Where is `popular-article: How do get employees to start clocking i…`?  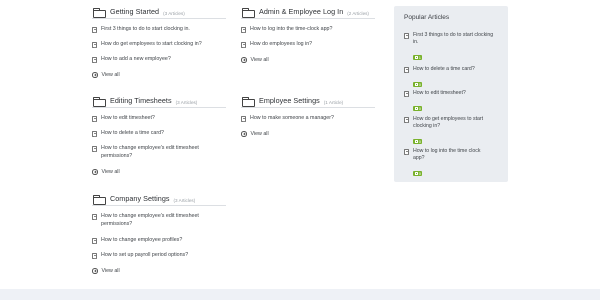 popular-article: How do get employees to start clocking i… is located at coordinates (448, 132).